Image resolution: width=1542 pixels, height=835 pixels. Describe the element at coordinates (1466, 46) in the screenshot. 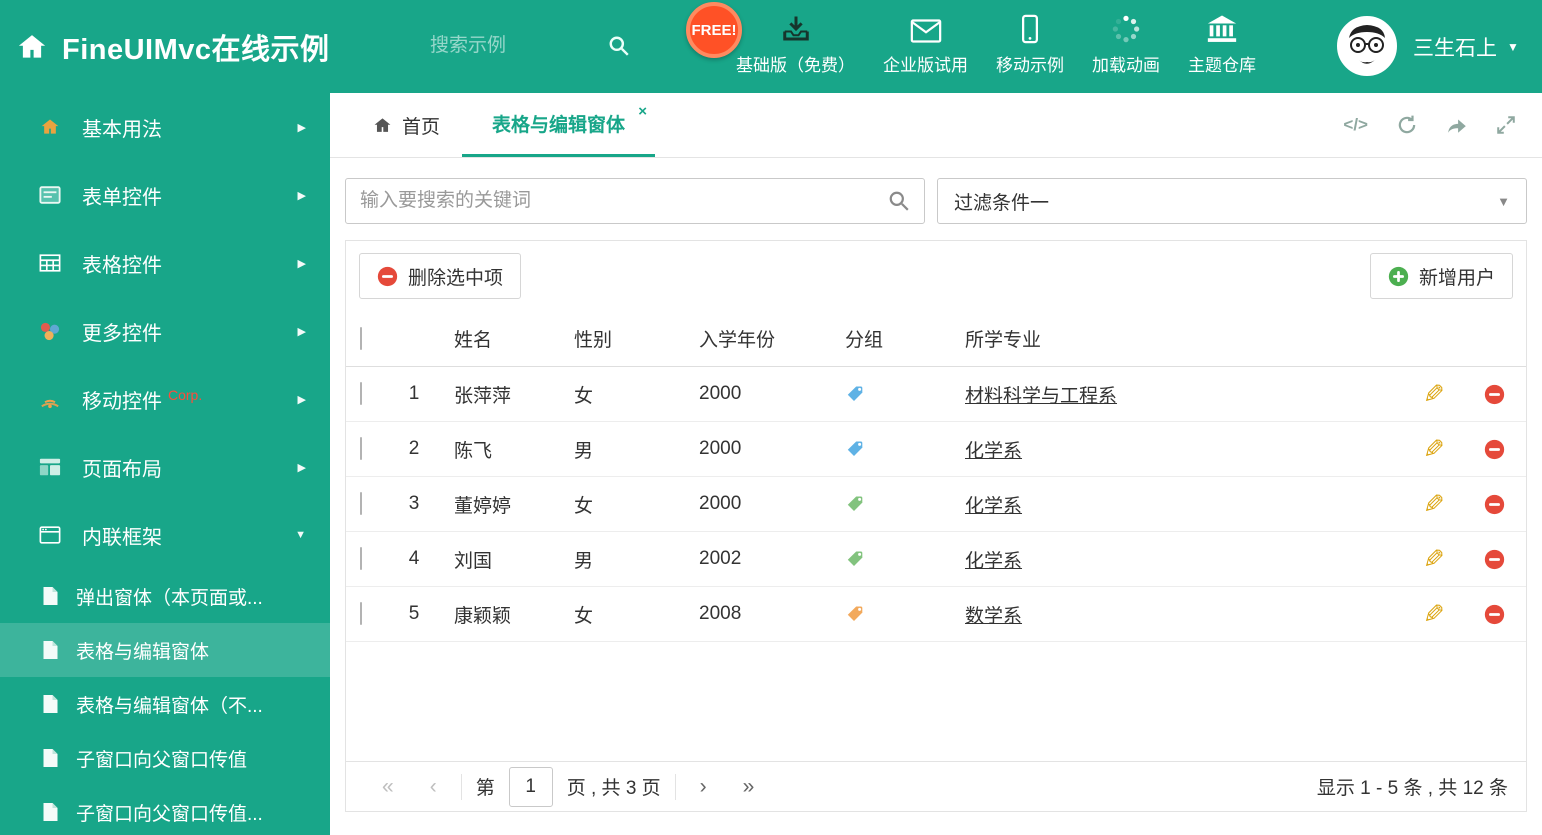

I see `user-menu: 三生石上 ▼` at that location.